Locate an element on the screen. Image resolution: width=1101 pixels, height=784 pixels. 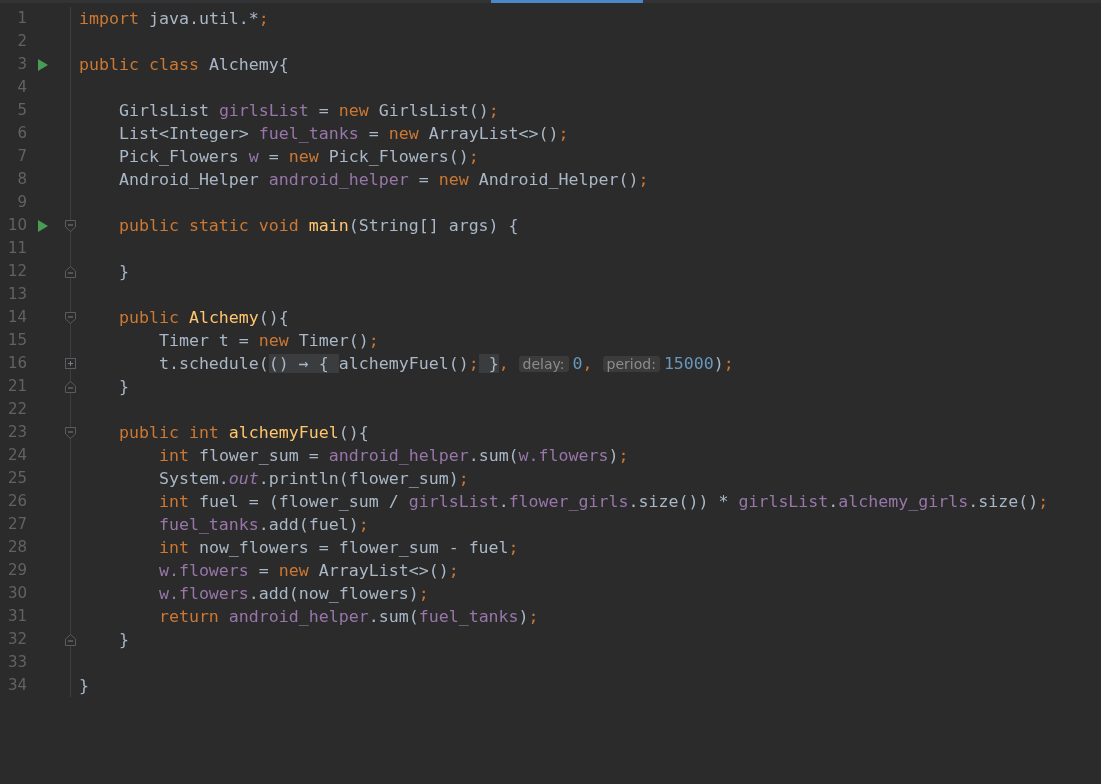
line-number: 13 is located at coordinates (16, 295).